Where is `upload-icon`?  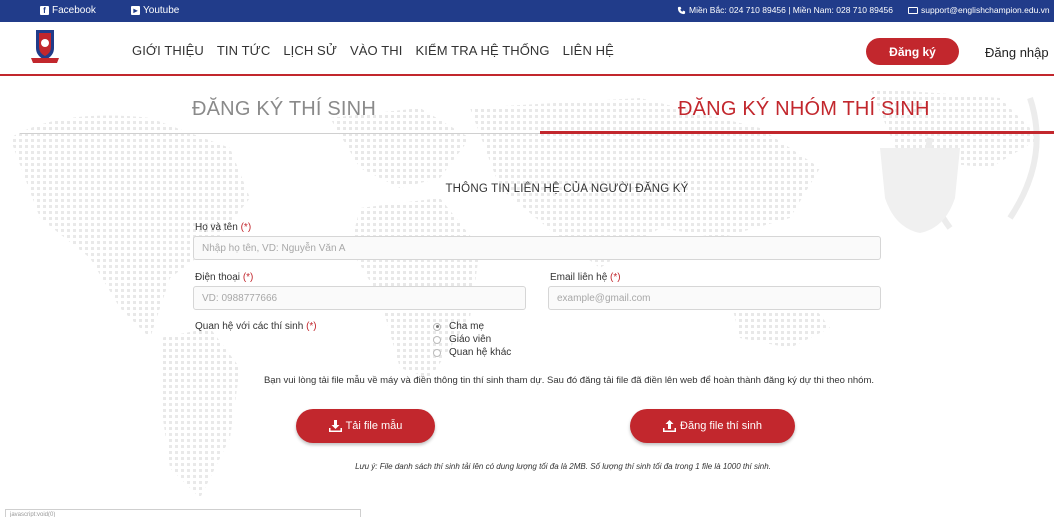 upload-icon is located at coordinates (670, 426).